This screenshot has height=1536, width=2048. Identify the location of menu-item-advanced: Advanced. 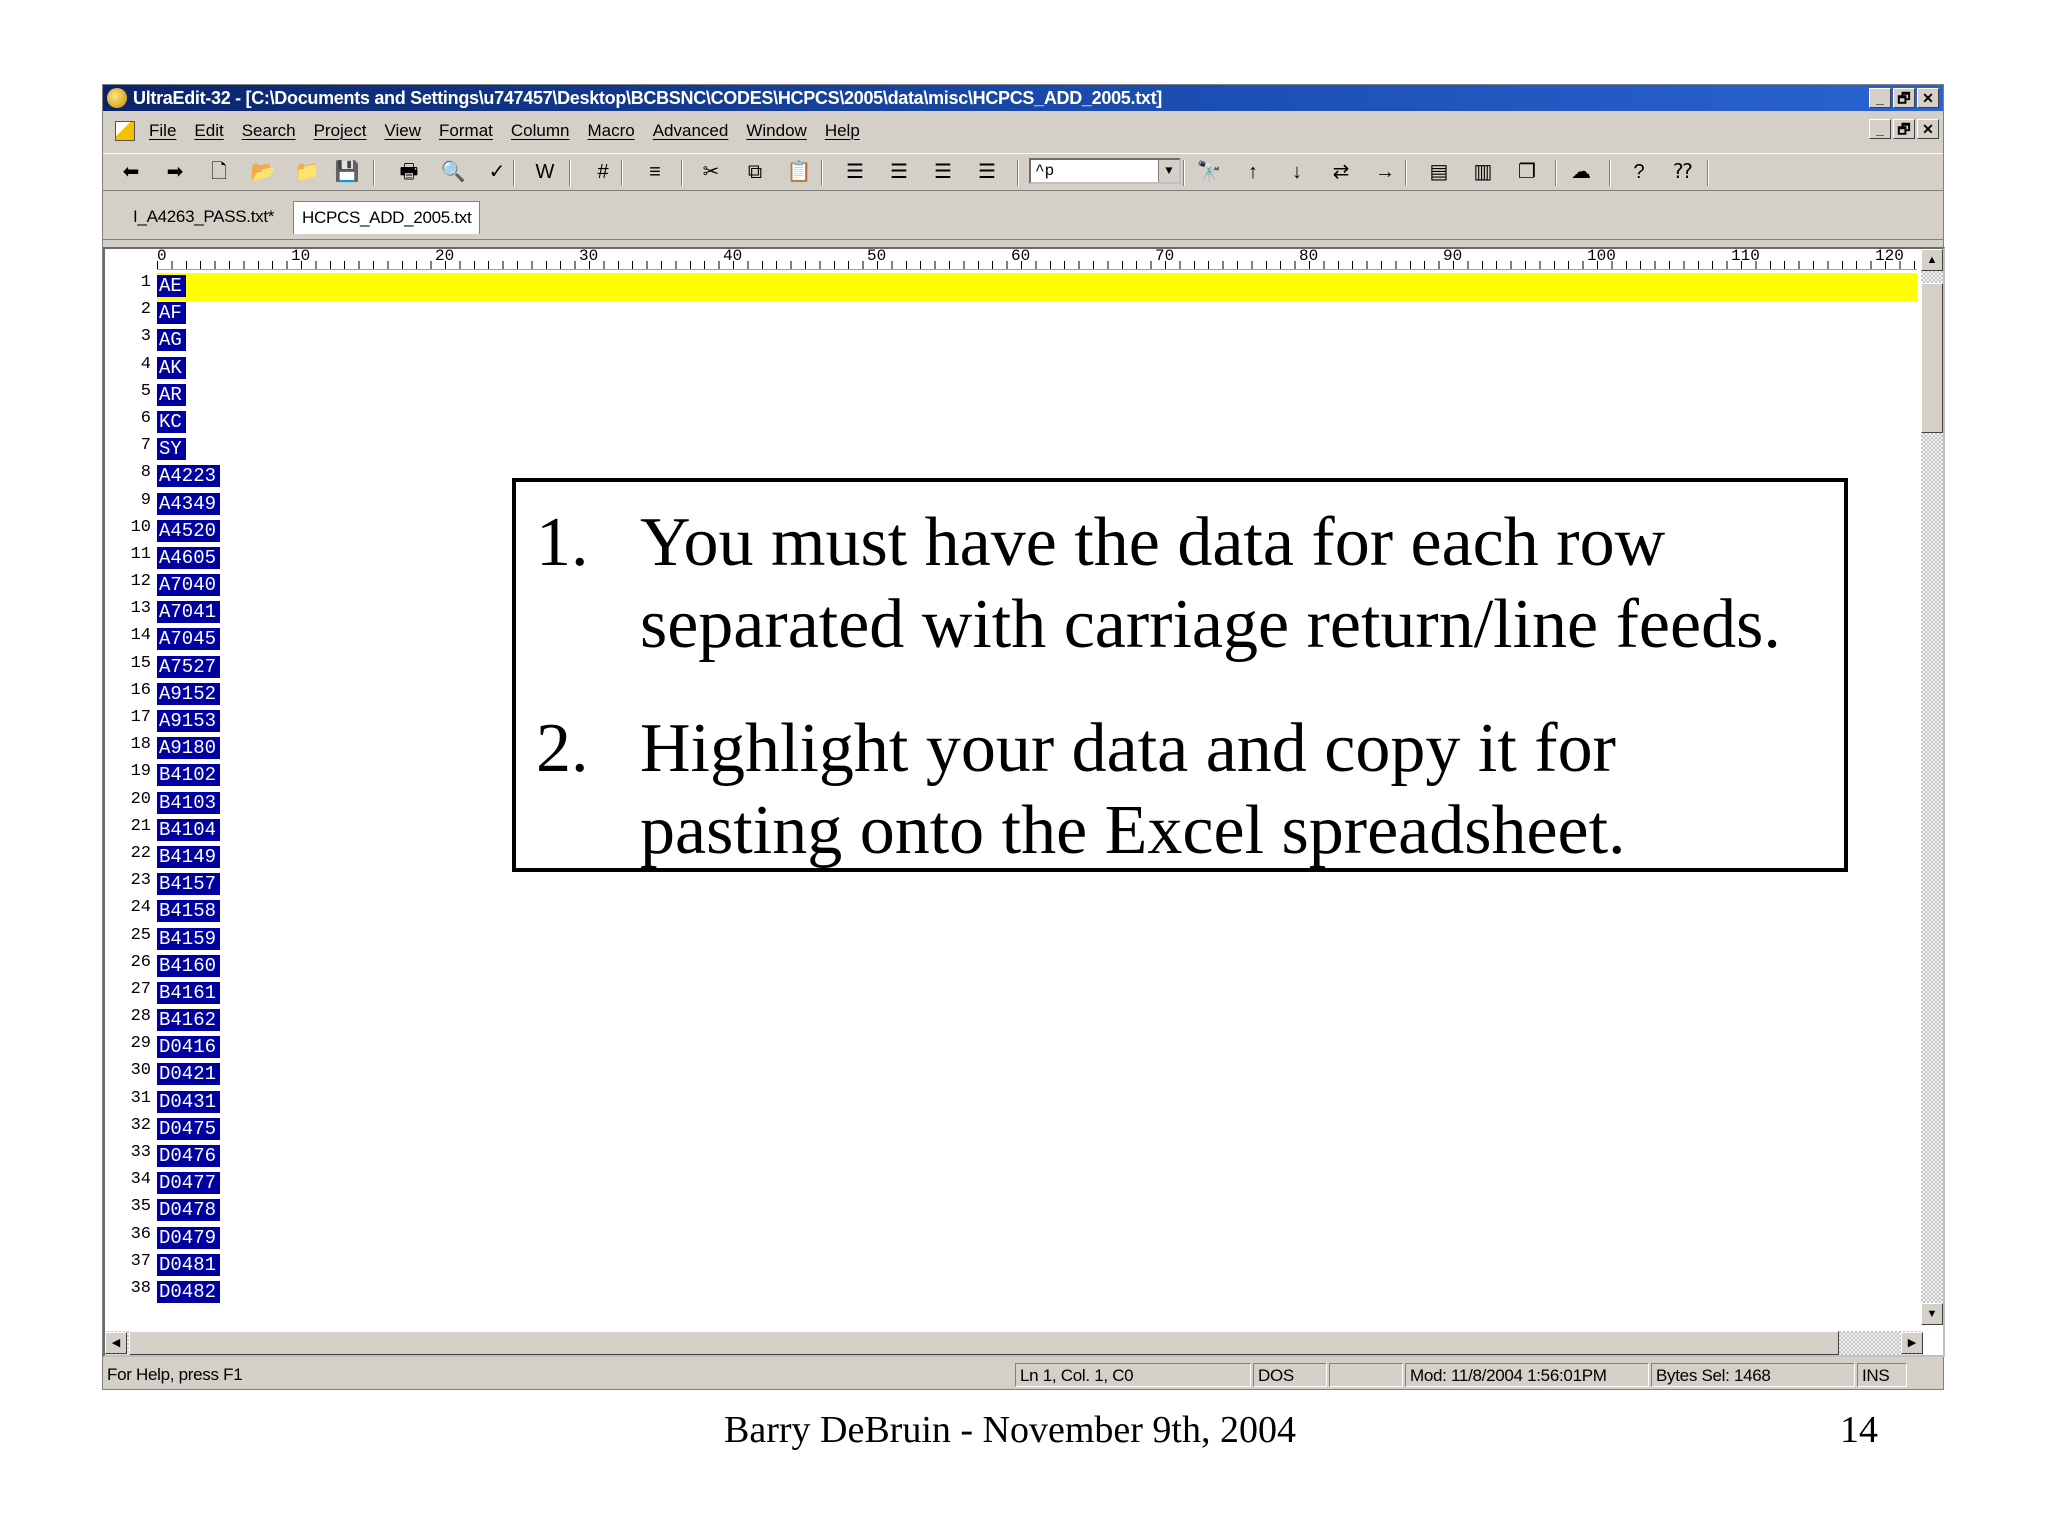
(691, 131).